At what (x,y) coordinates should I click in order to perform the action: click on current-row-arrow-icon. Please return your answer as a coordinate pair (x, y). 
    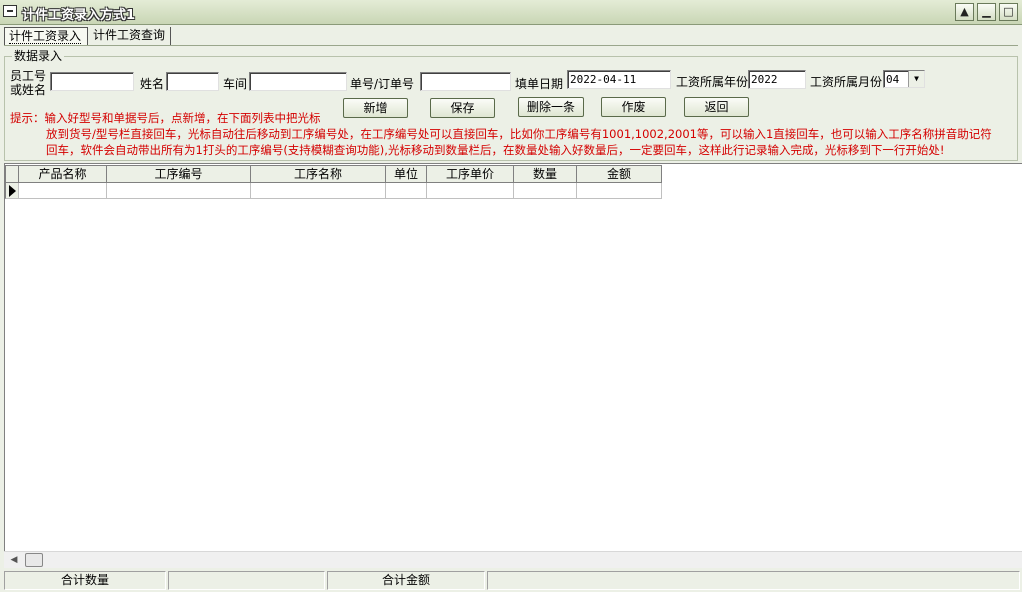
    Looking at the image, I should click on (12, 191).